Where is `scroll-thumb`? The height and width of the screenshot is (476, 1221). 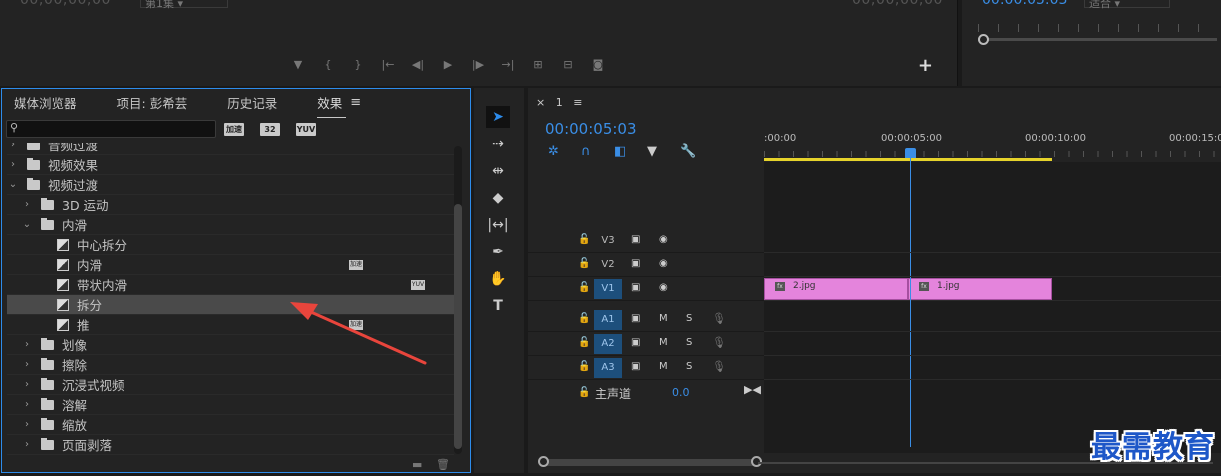 scroll-thumb is located at coordinates (458, 326).